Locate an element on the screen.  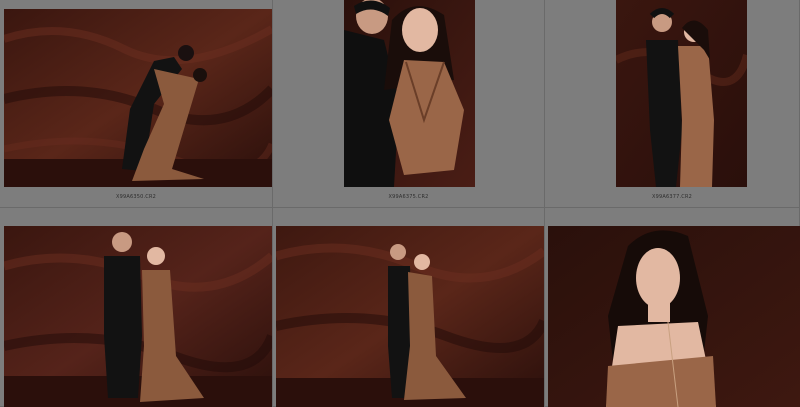
photo-couple-standing-side is located at coordinates (138, 316).